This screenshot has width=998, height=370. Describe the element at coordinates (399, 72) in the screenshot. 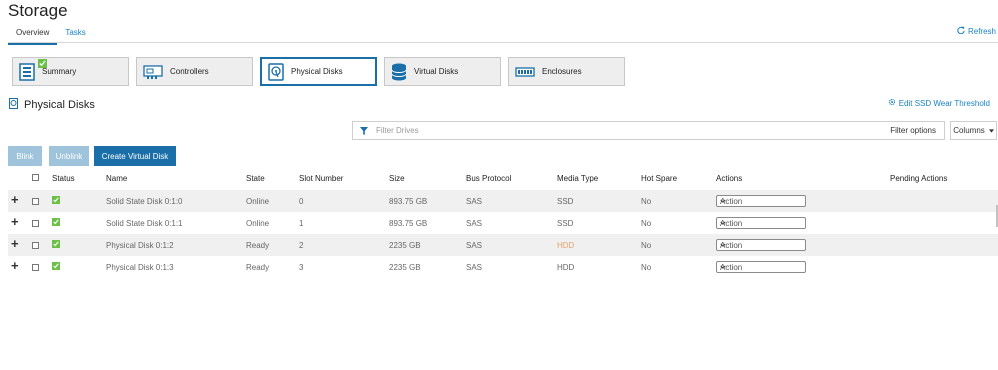

I see `database-icon` at that location.